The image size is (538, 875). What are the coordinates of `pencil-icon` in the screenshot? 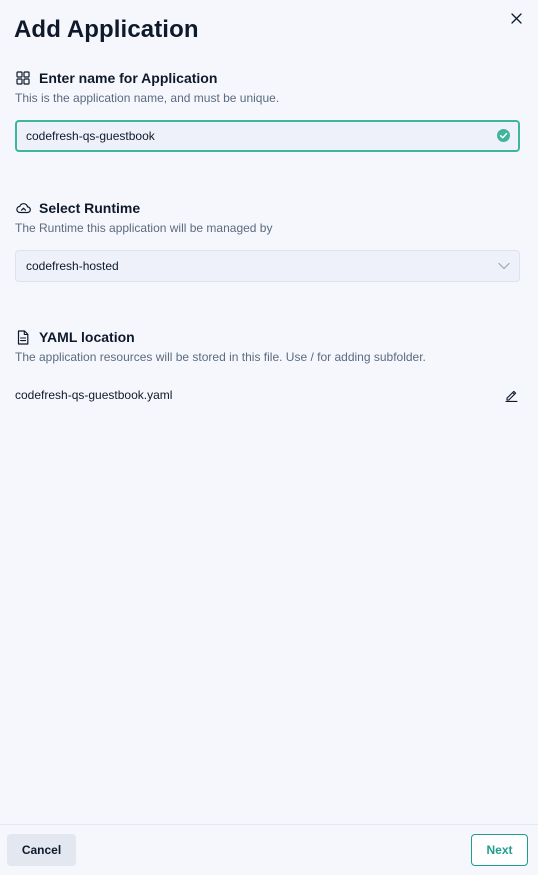 It's located at (511, 396).